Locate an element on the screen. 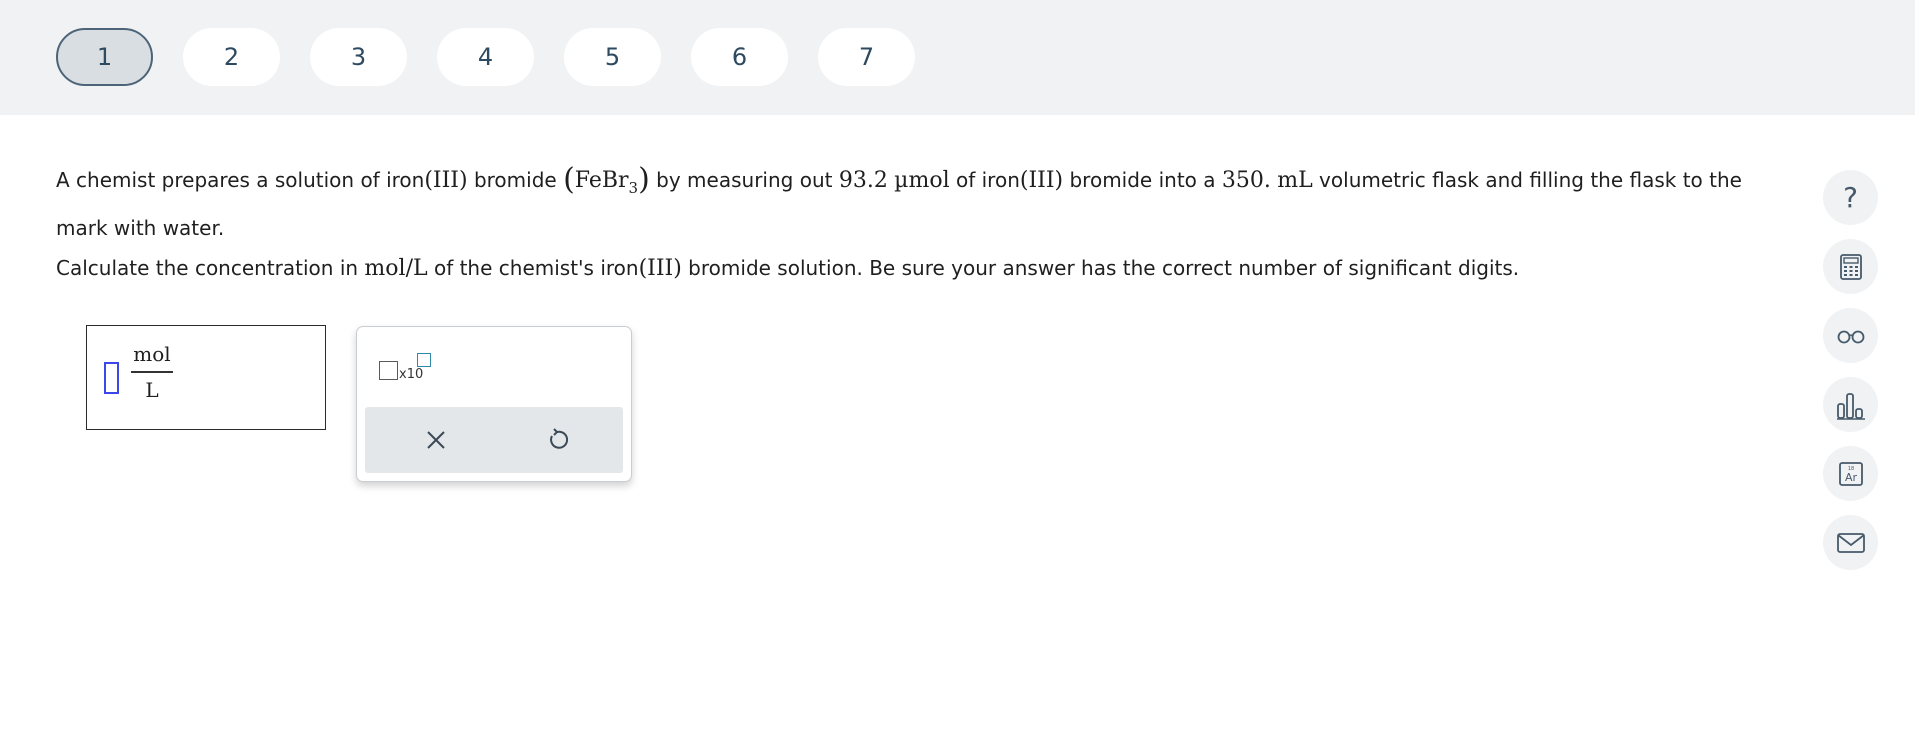  text: bromide is located at coordinates (515, 180).